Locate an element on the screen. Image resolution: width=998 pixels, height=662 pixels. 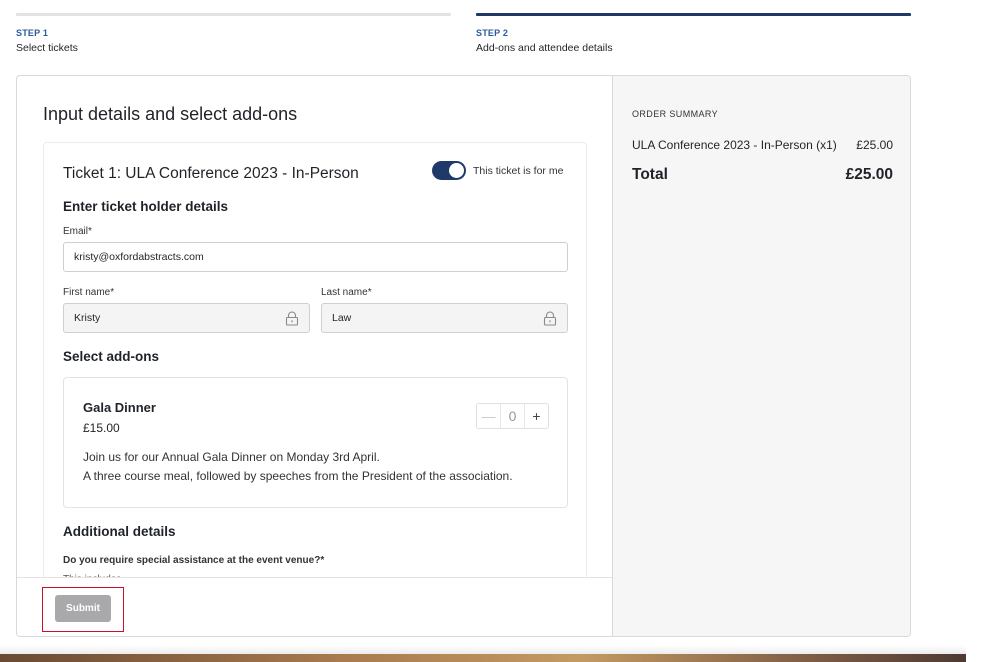
summary-item-price: £25.00 is located at coordinates (874, 145).